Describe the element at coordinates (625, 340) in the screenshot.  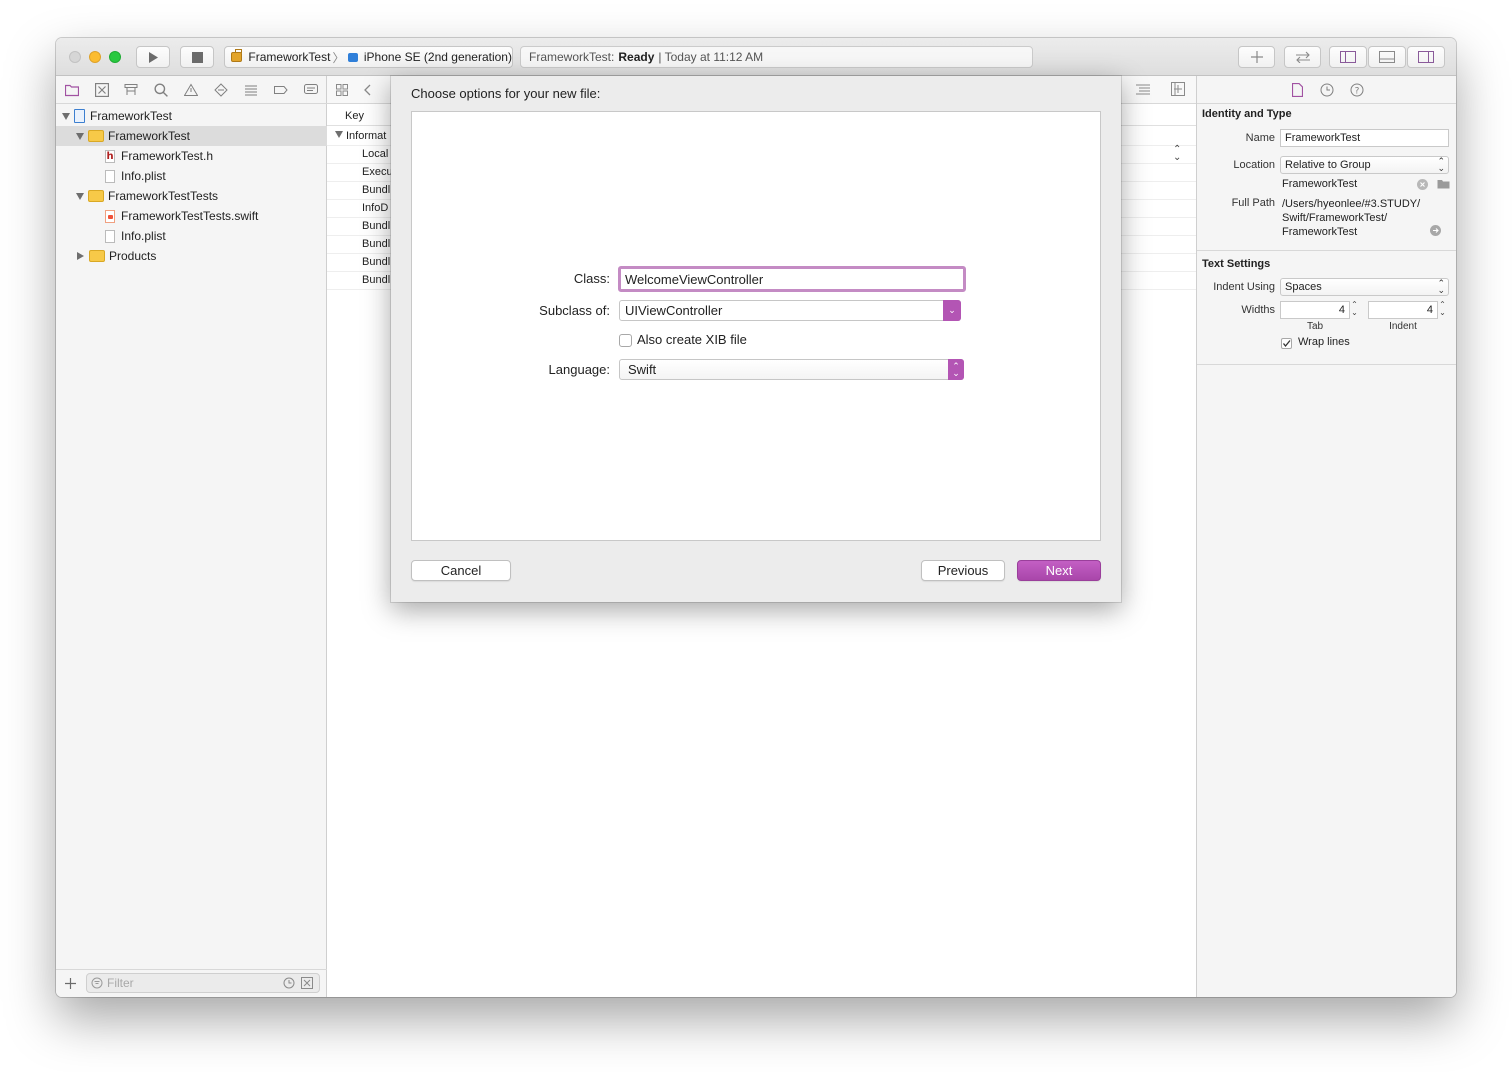
I see `create-xib-checkbox` at that location.